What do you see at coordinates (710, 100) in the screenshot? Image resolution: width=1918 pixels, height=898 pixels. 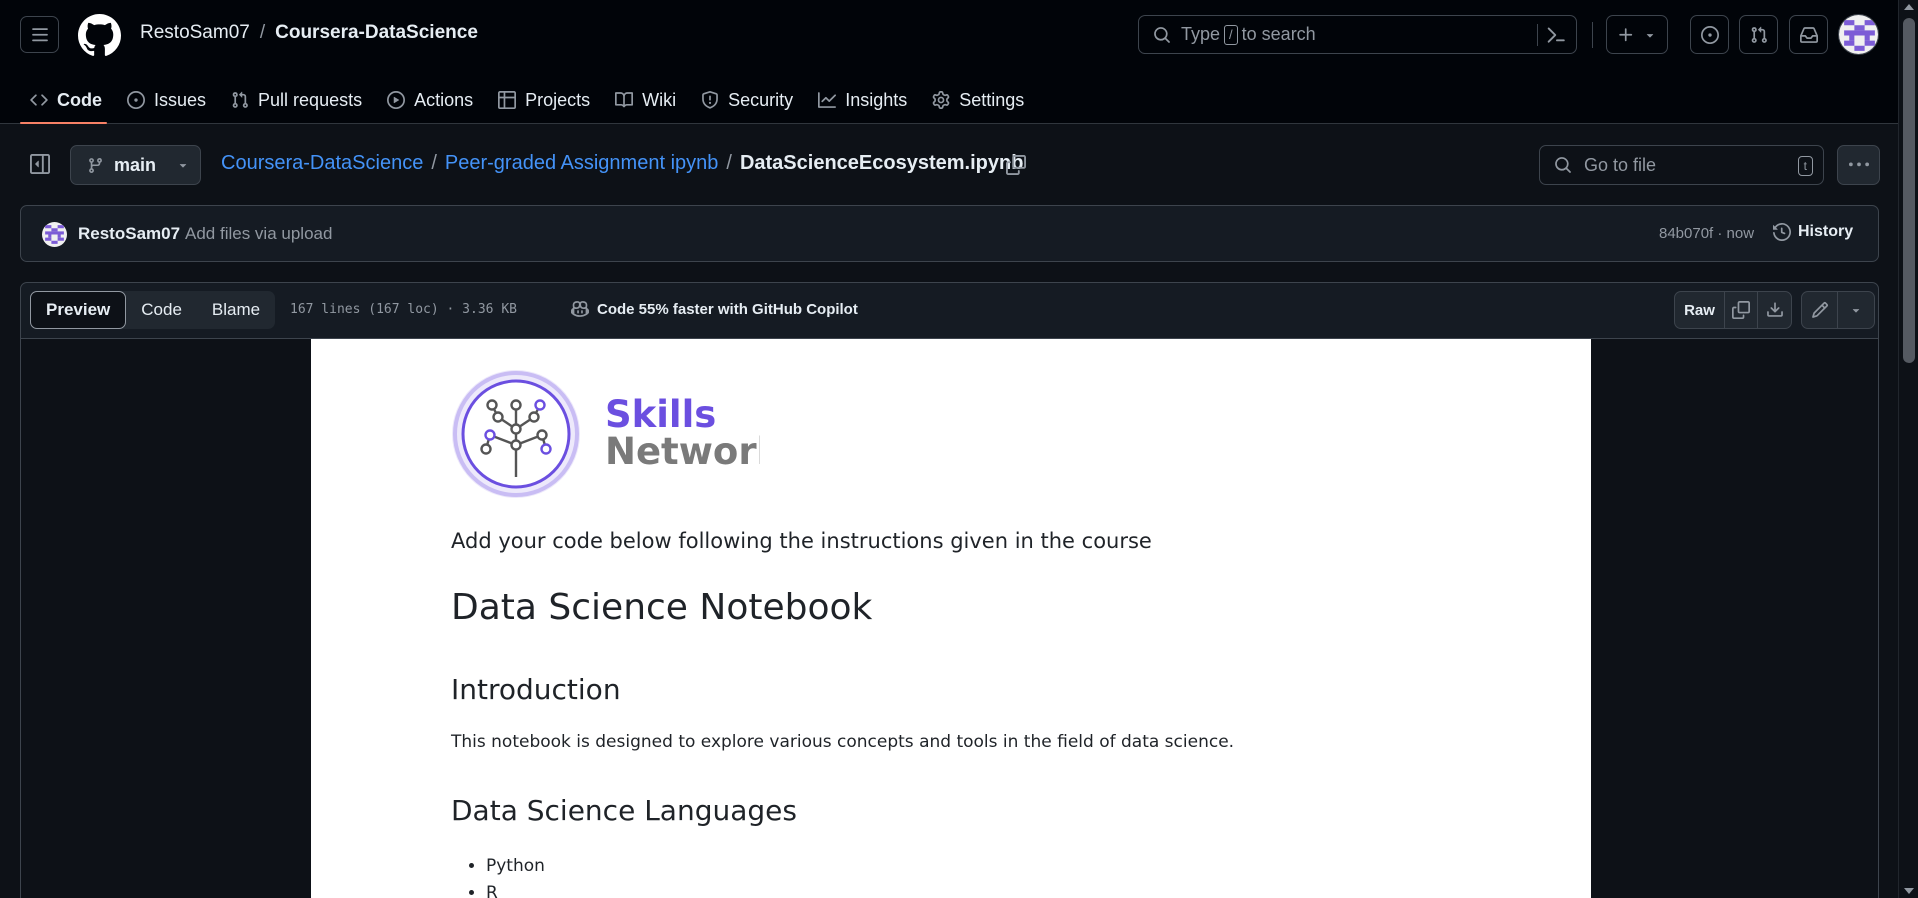 I see `shield-icon` at bounding box center [710, 100].